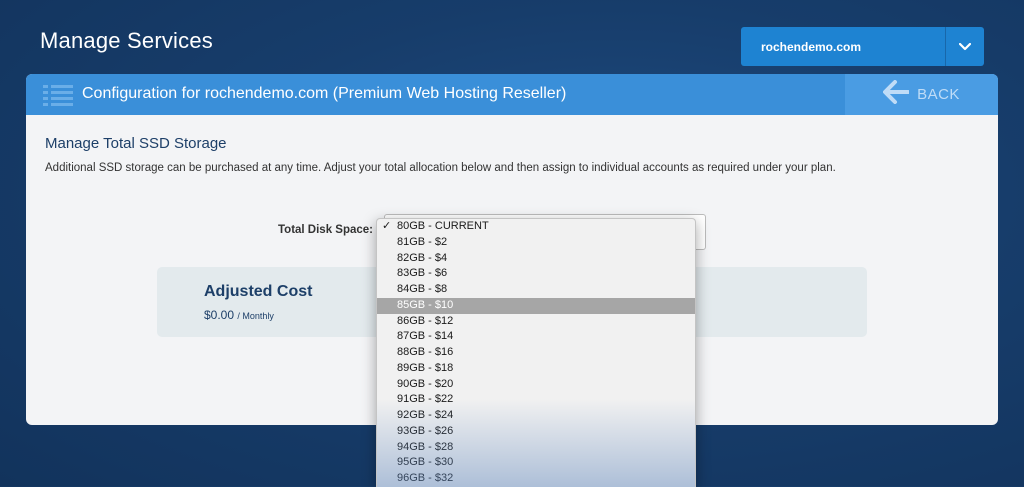 The width and height of the screenshot is (1024, 487). What do you see at coordinates (536, 479) in the screenshot?
I see `dropdown-option: 96GB - $32` at bounding box center [536, 479].